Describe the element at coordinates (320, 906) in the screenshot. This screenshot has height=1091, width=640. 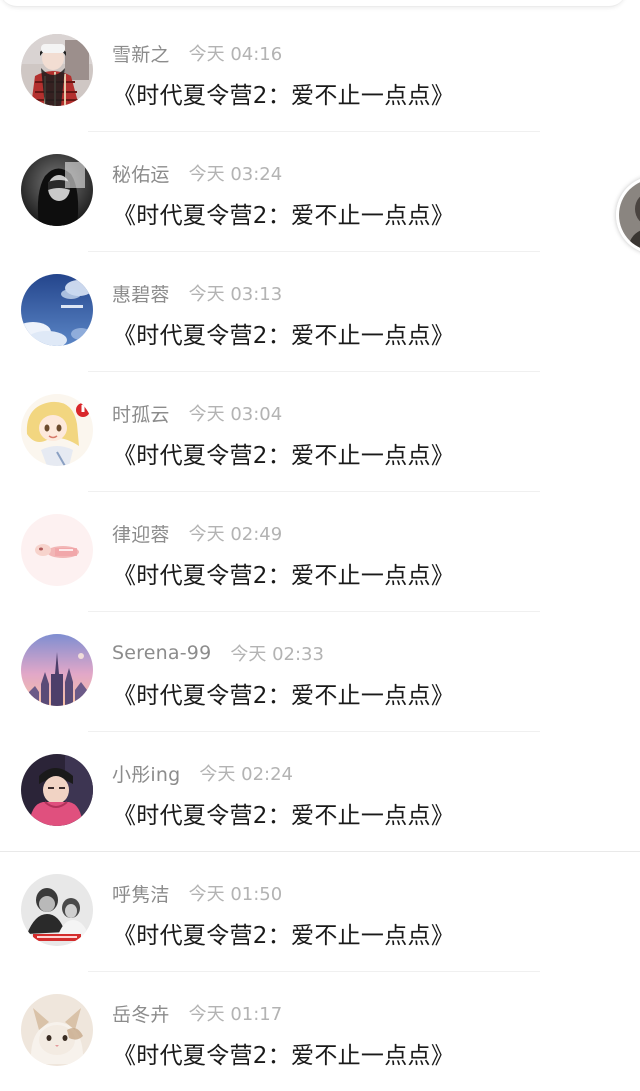
I see `comment-row: 呼隽洁 今天 01:50 《时代夏令营2：爱不止一点点》` at that location.